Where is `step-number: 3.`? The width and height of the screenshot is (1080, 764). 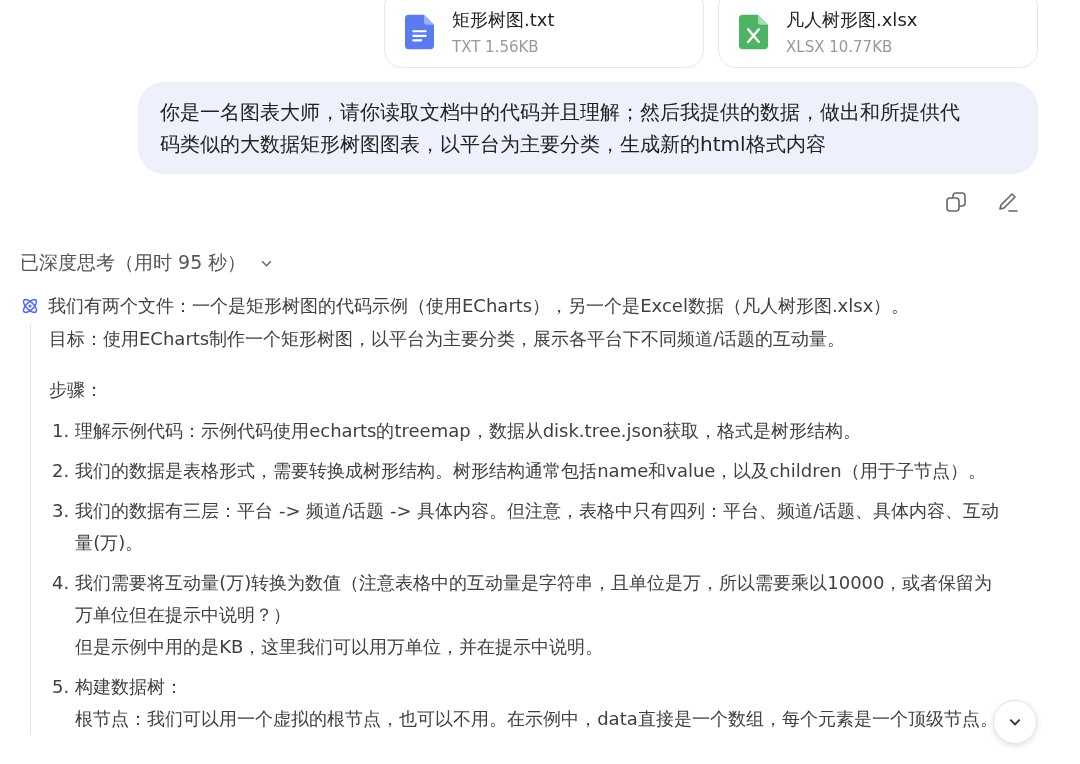
step-number: 3. is located at coordinates (61, 511).